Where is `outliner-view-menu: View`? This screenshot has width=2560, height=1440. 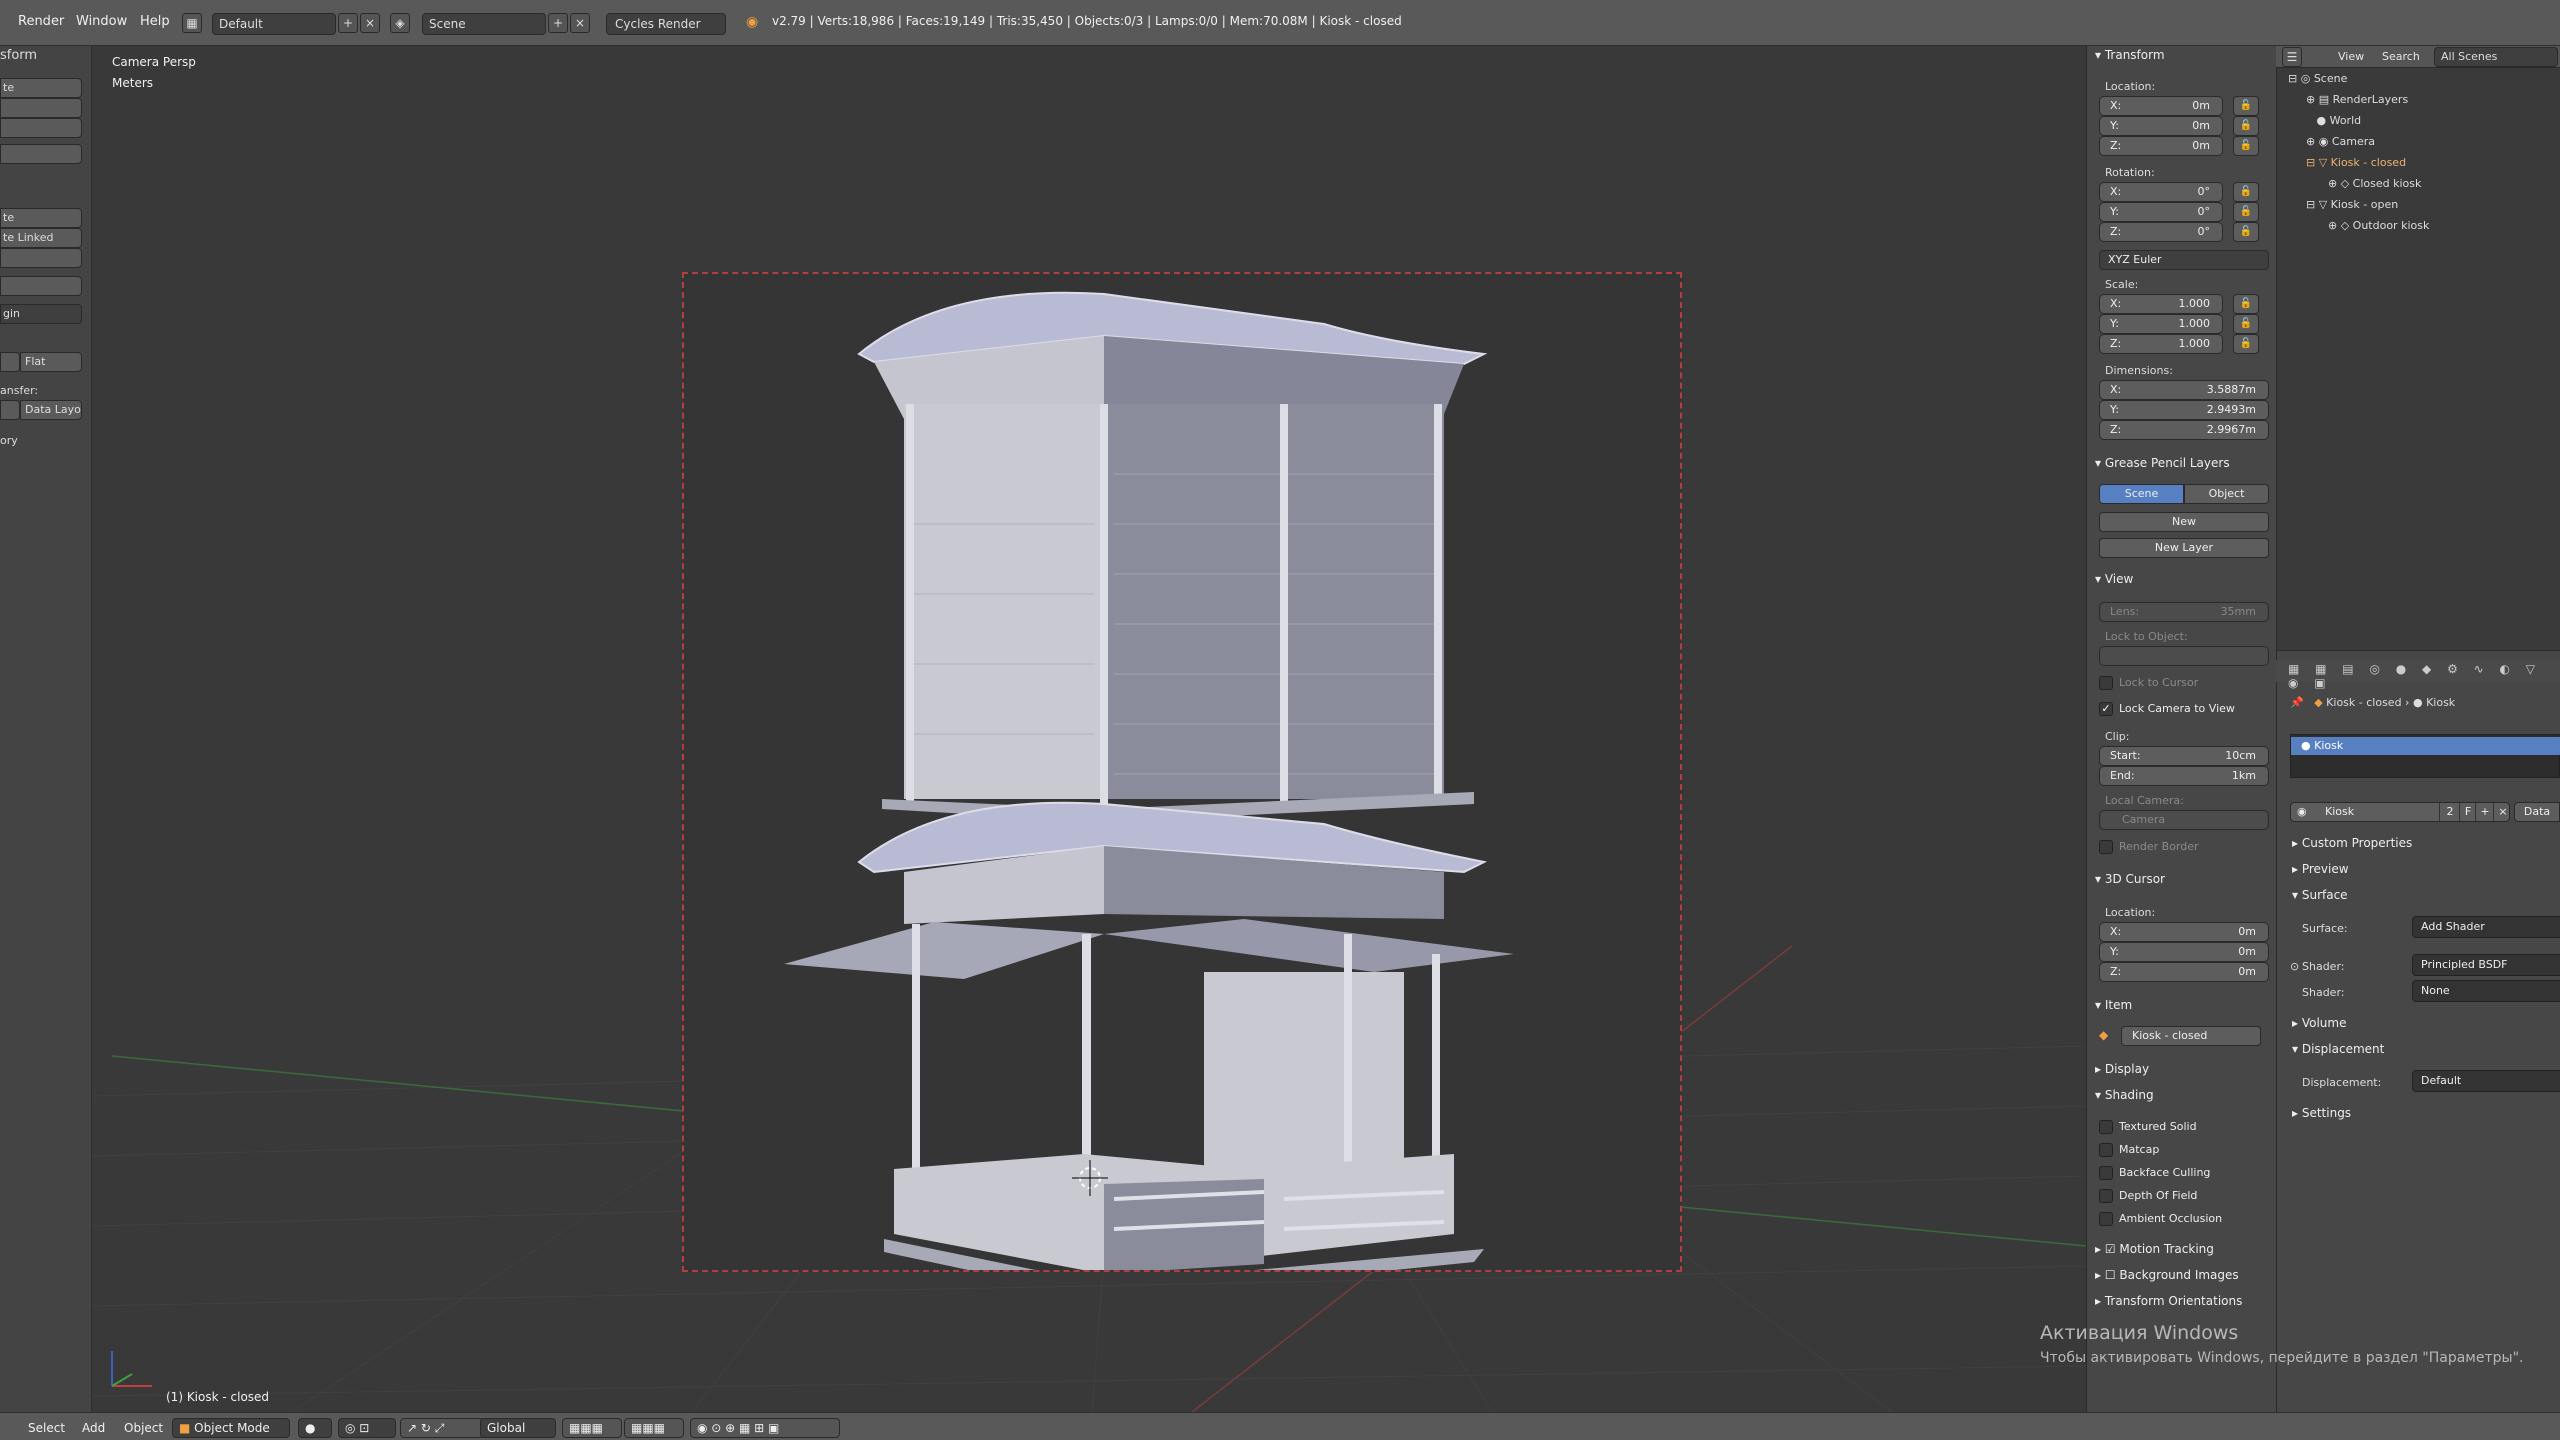
outliner-view-menu: View is located at coordinates (2351, 56).